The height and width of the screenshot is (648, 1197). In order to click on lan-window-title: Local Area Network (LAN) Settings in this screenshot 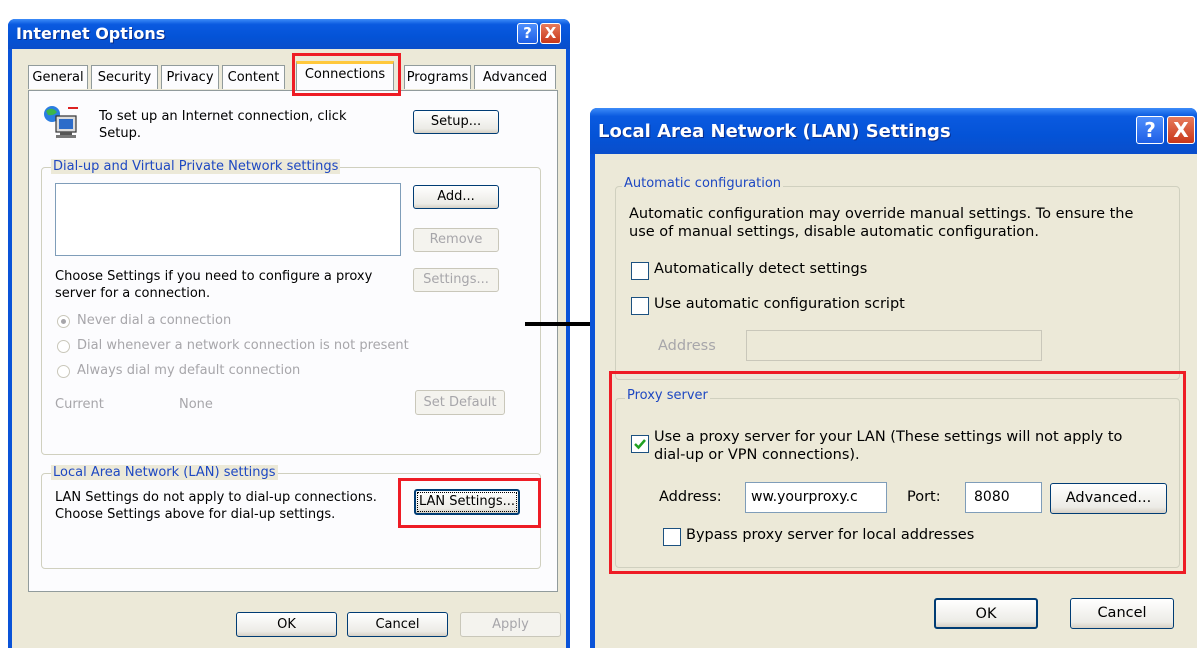, I will do `click(774, 131)`.